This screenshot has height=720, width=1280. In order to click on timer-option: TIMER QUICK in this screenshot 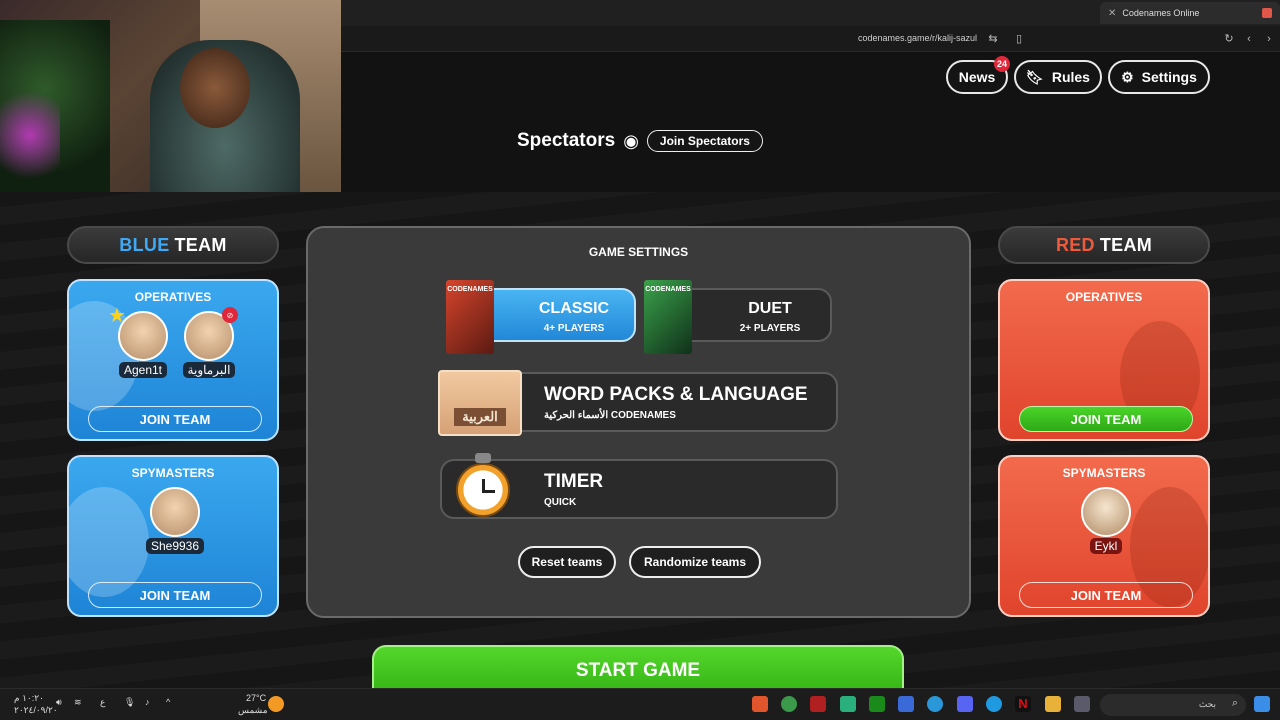, I will do `click(639, 486)`.